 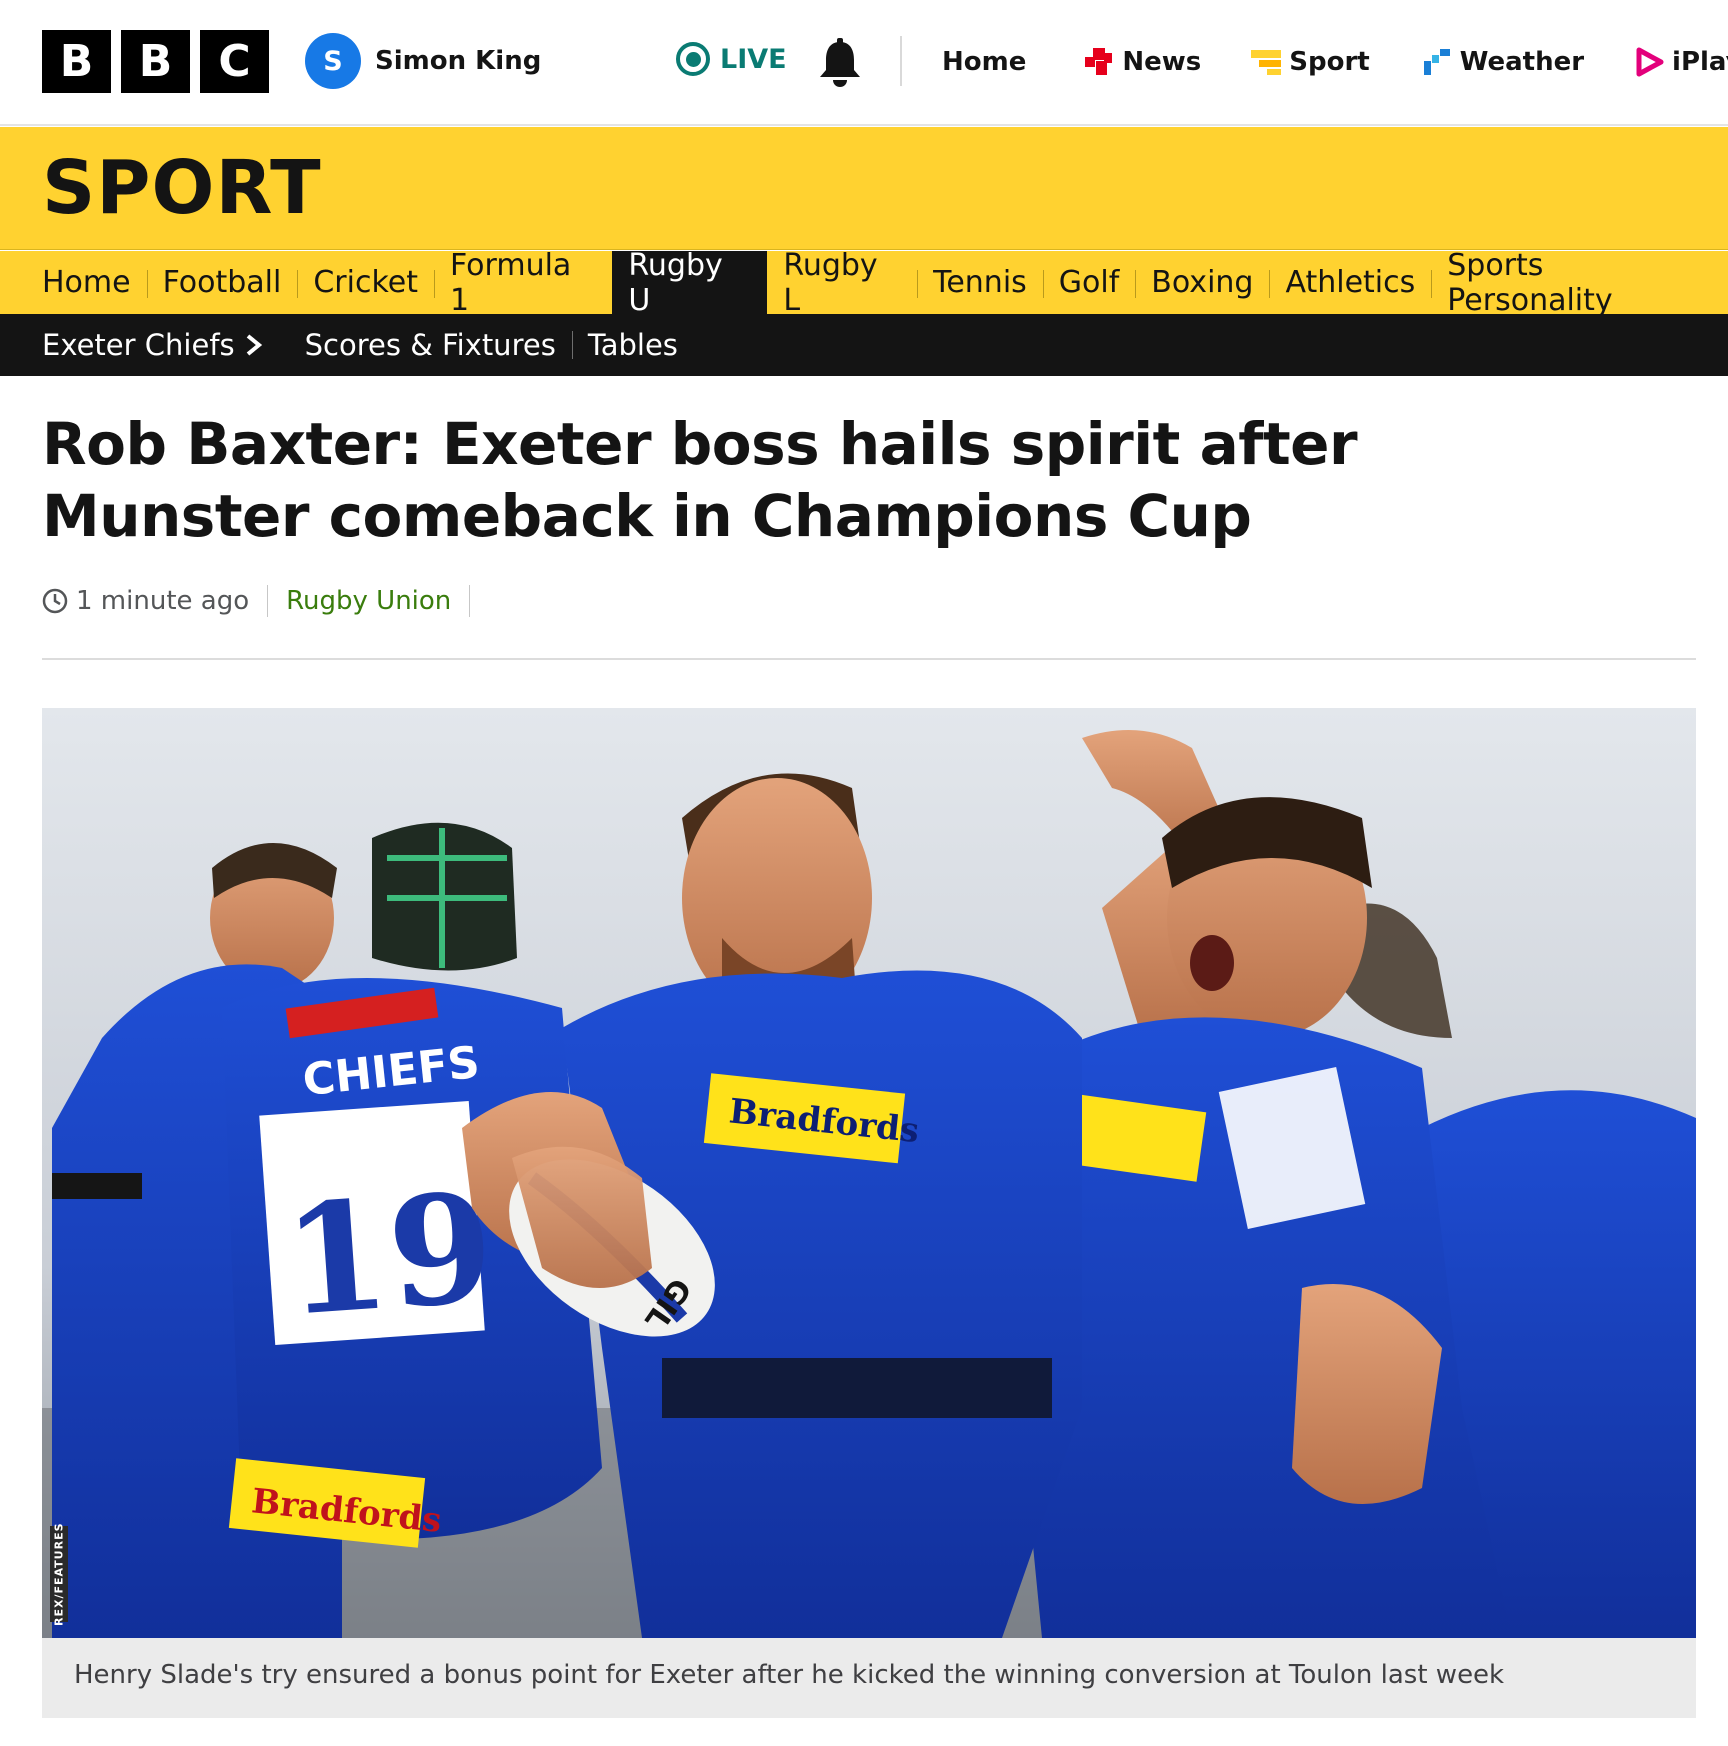 What do you see at coordinates (690, 283) in the screenshot?
I see `sport-nav-rugby-union: Rugby U` at bounding box center [690, 283].